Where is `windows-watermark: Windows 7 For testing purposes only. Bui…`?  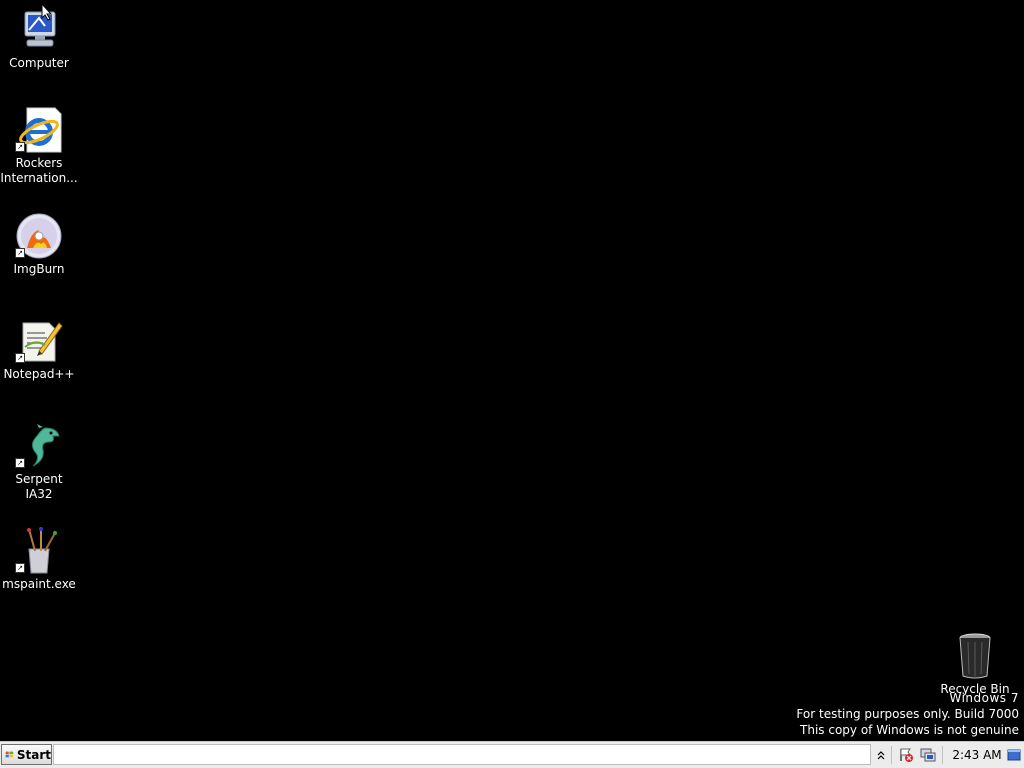 windows-watermark: Windows 7 For testing purposes only. Bui… is located at coordinates (907, 714).